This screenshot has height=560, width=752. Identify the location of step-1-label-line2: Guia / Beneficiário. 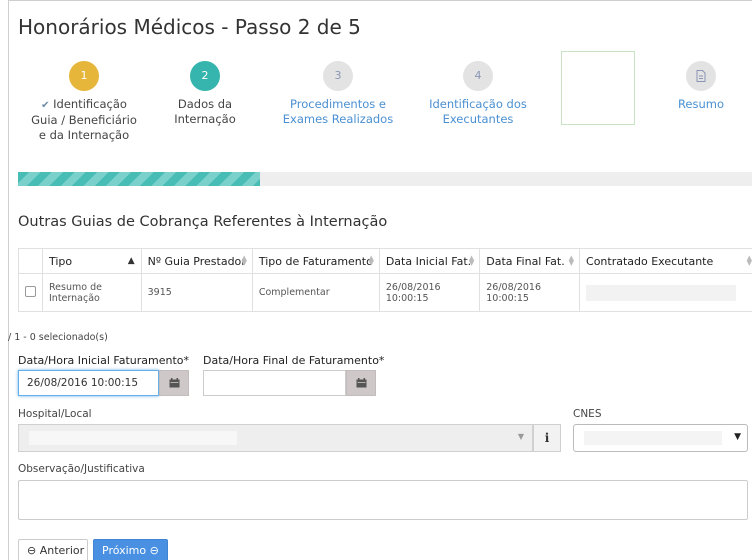
(84, 120).